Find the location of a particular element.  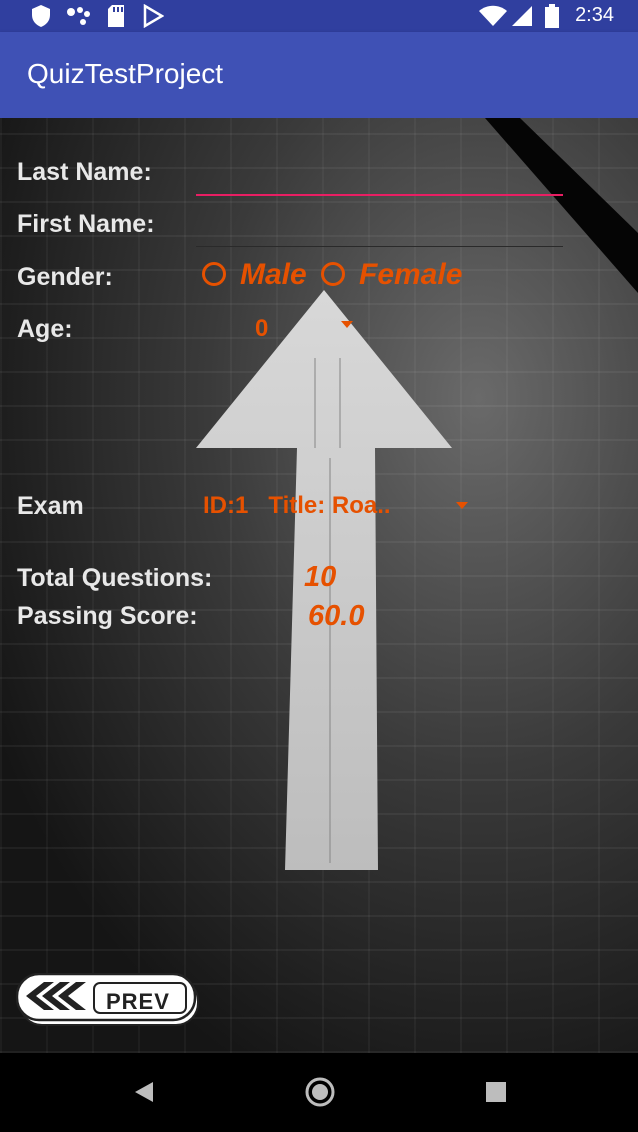

total-questions-label: Total Questions: is located at coordinates (115, 578).